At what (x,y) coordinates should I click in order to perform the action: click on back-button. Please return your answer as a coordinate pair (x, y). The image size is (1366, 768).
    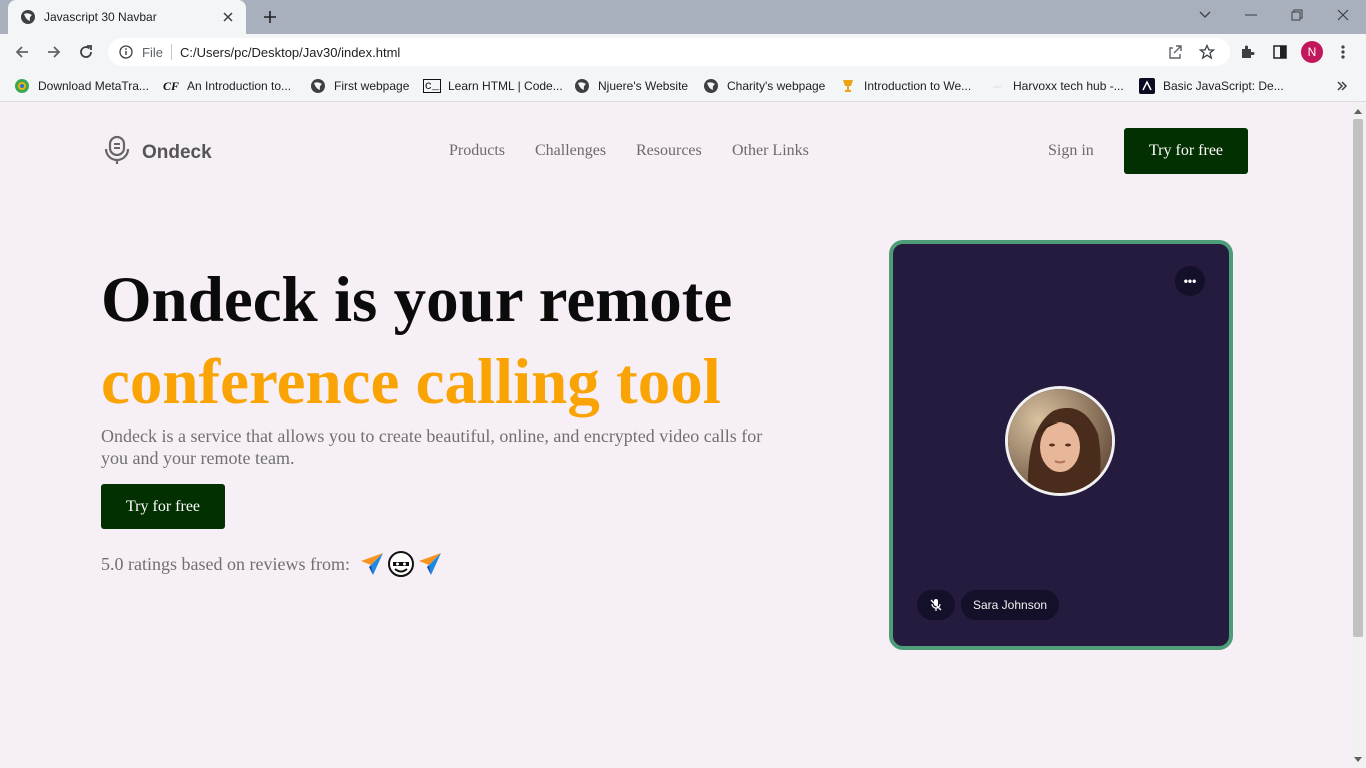
    Looking at the image, I should click on (22, 52).